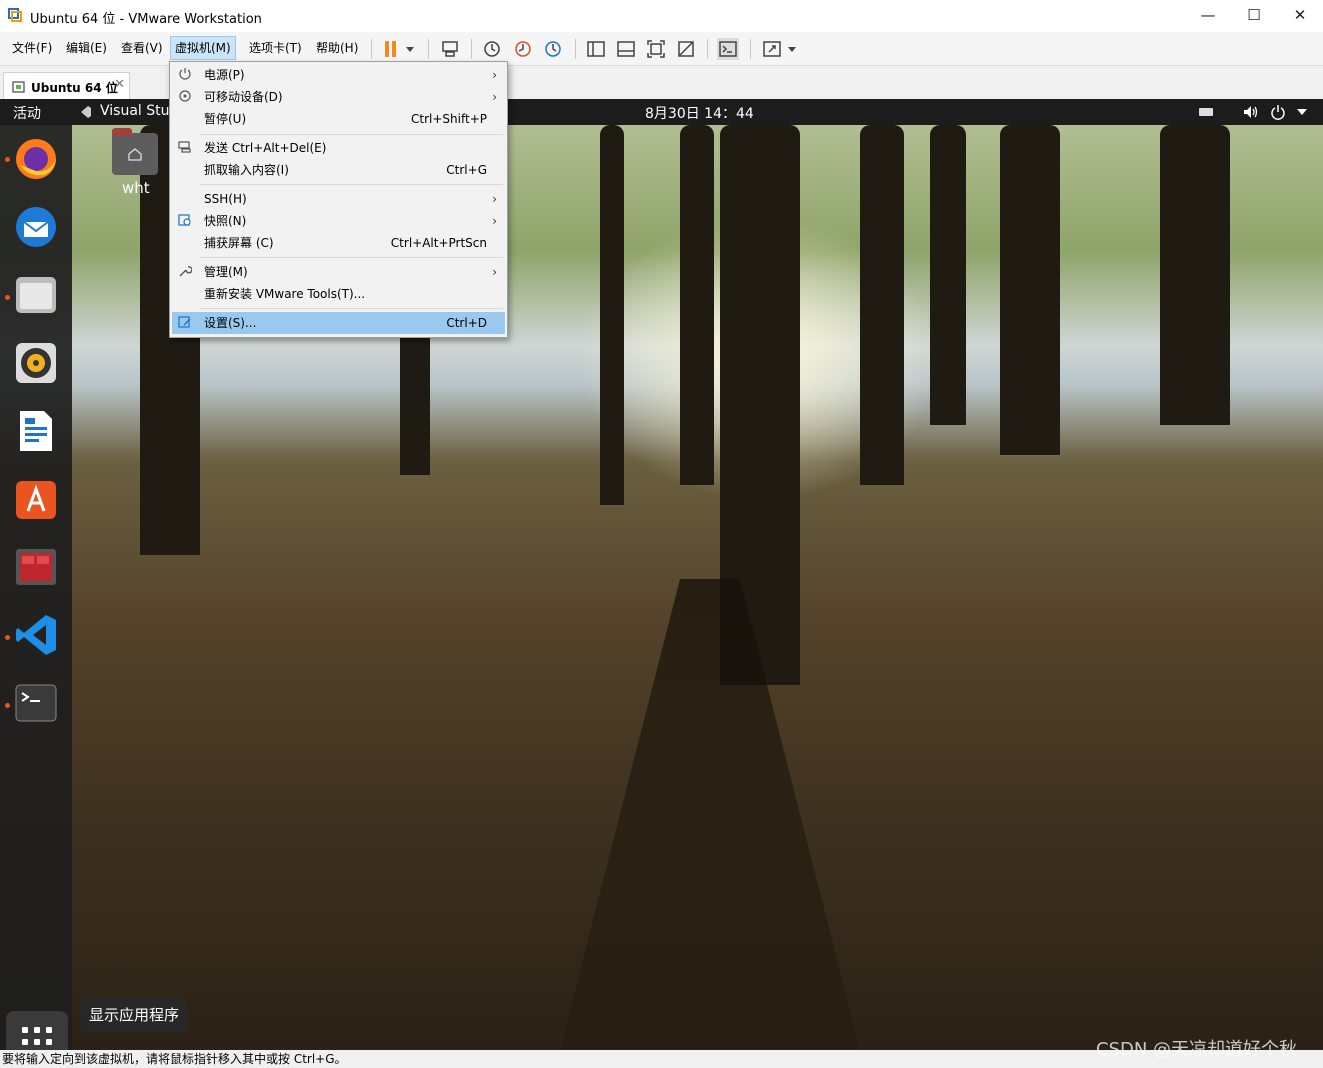  What do you see at coordinates (338, 243) in the screenshot?
I see `menu-item-capture-screen: 捕获屏幕 (C) Ctrl+Alt+PrtScn` at bounding box center [338, 243].